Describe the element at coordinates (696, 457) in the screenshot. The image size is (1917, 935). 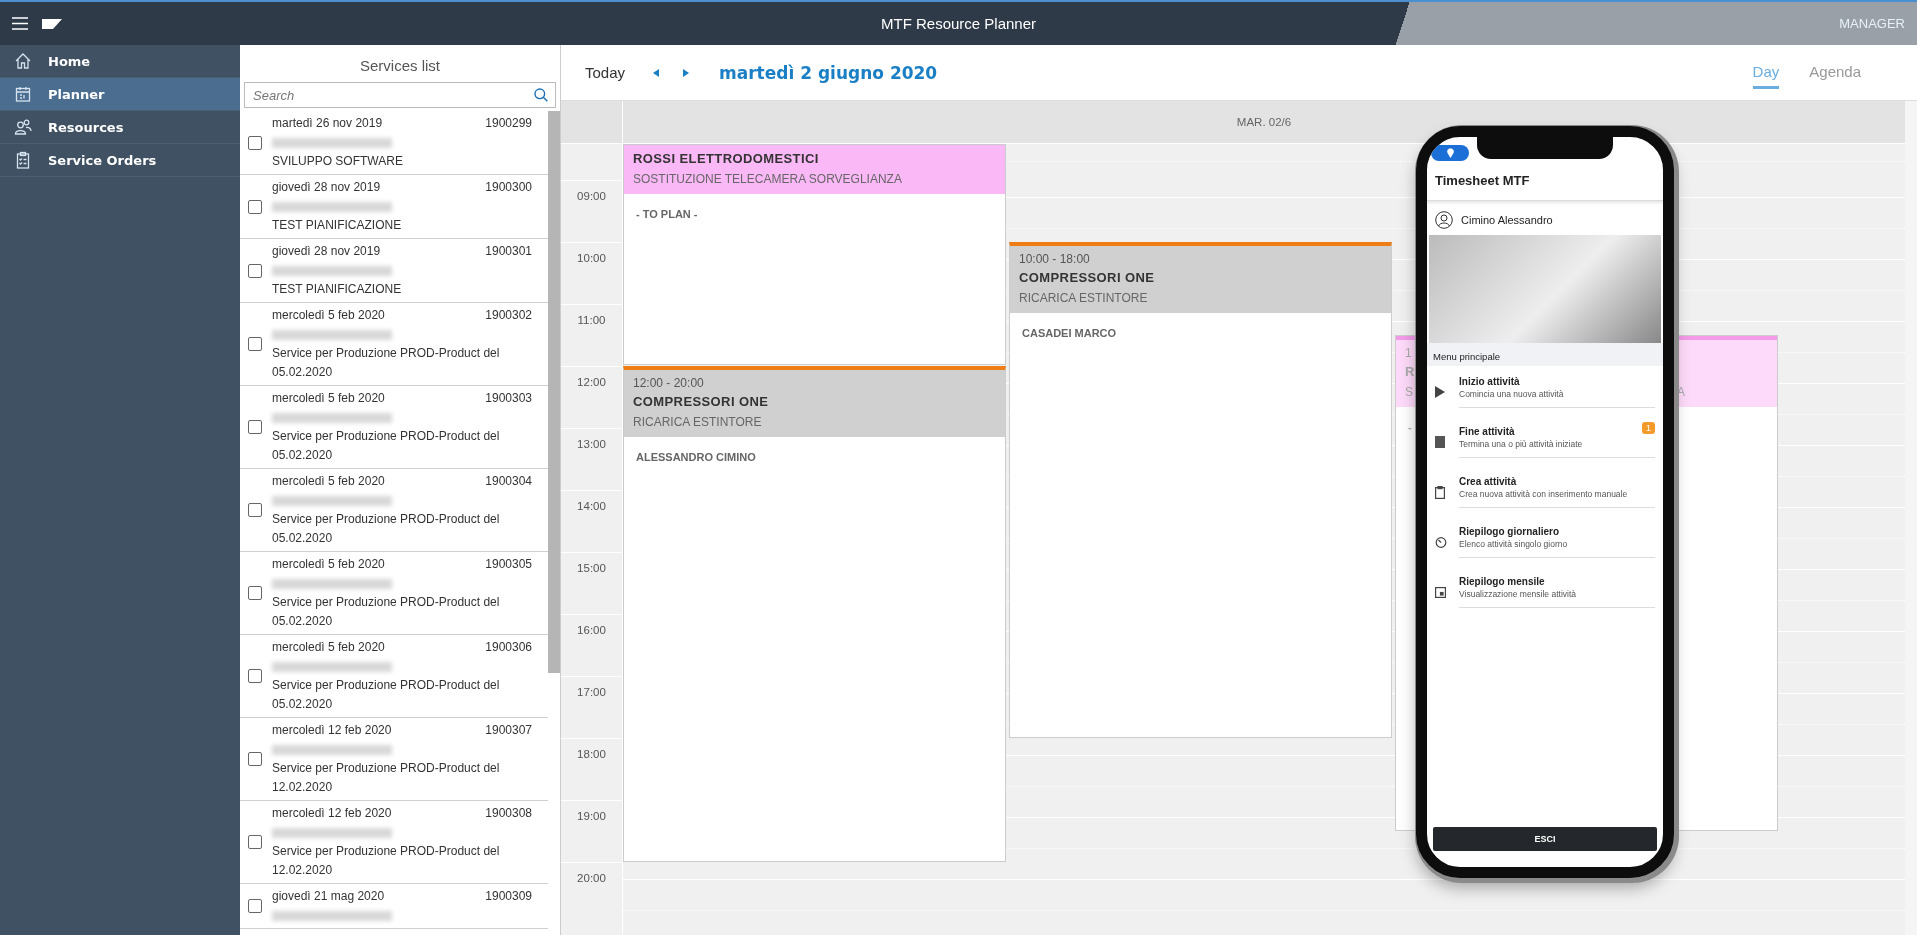
I see `event-assignee: ALESSANDRO CIMINO` at that location.